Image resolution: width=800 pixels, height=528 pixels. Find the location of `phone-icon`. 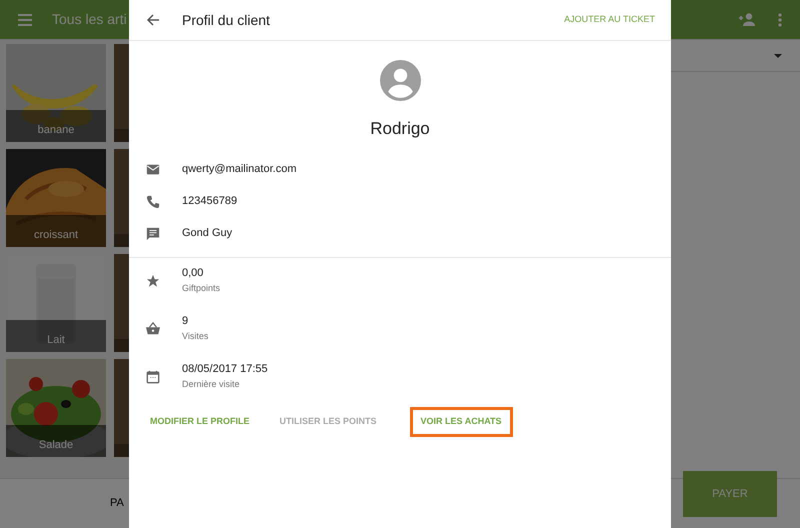

phone-icon is located at coordinates (153, 201).